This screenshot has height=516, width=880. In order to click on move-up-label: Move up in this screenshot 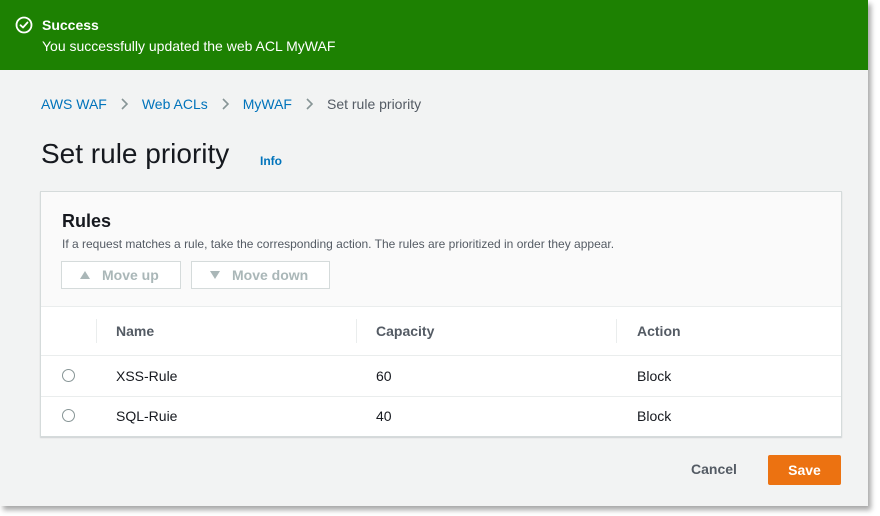, I will do `click(130, 275)`.